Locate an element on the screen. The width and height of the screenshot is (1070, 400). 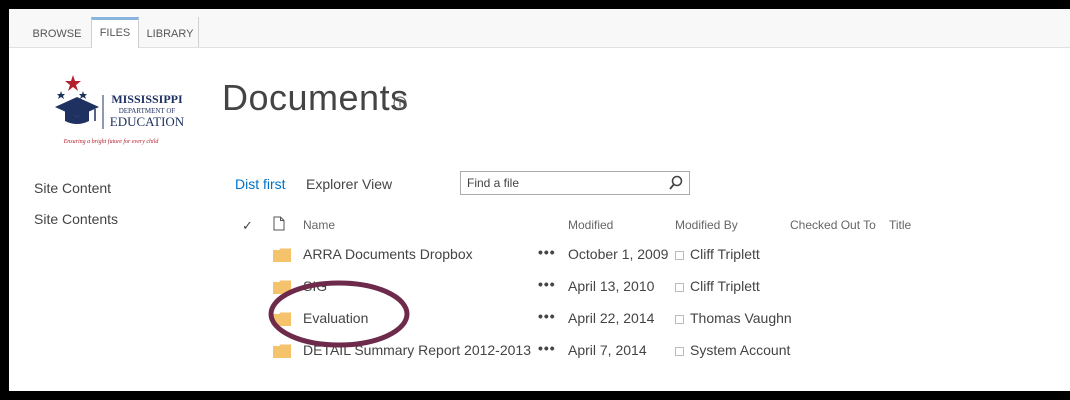
column-header-title: Title is located at coordinates (900, 225).